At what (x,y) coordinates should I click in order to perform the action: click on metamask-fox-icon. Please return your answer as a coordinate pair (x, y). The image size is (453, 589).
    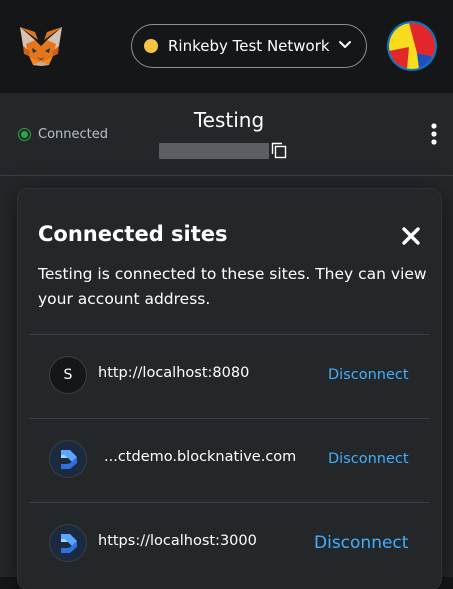
    Looking at the image, I should click on (41, 46).